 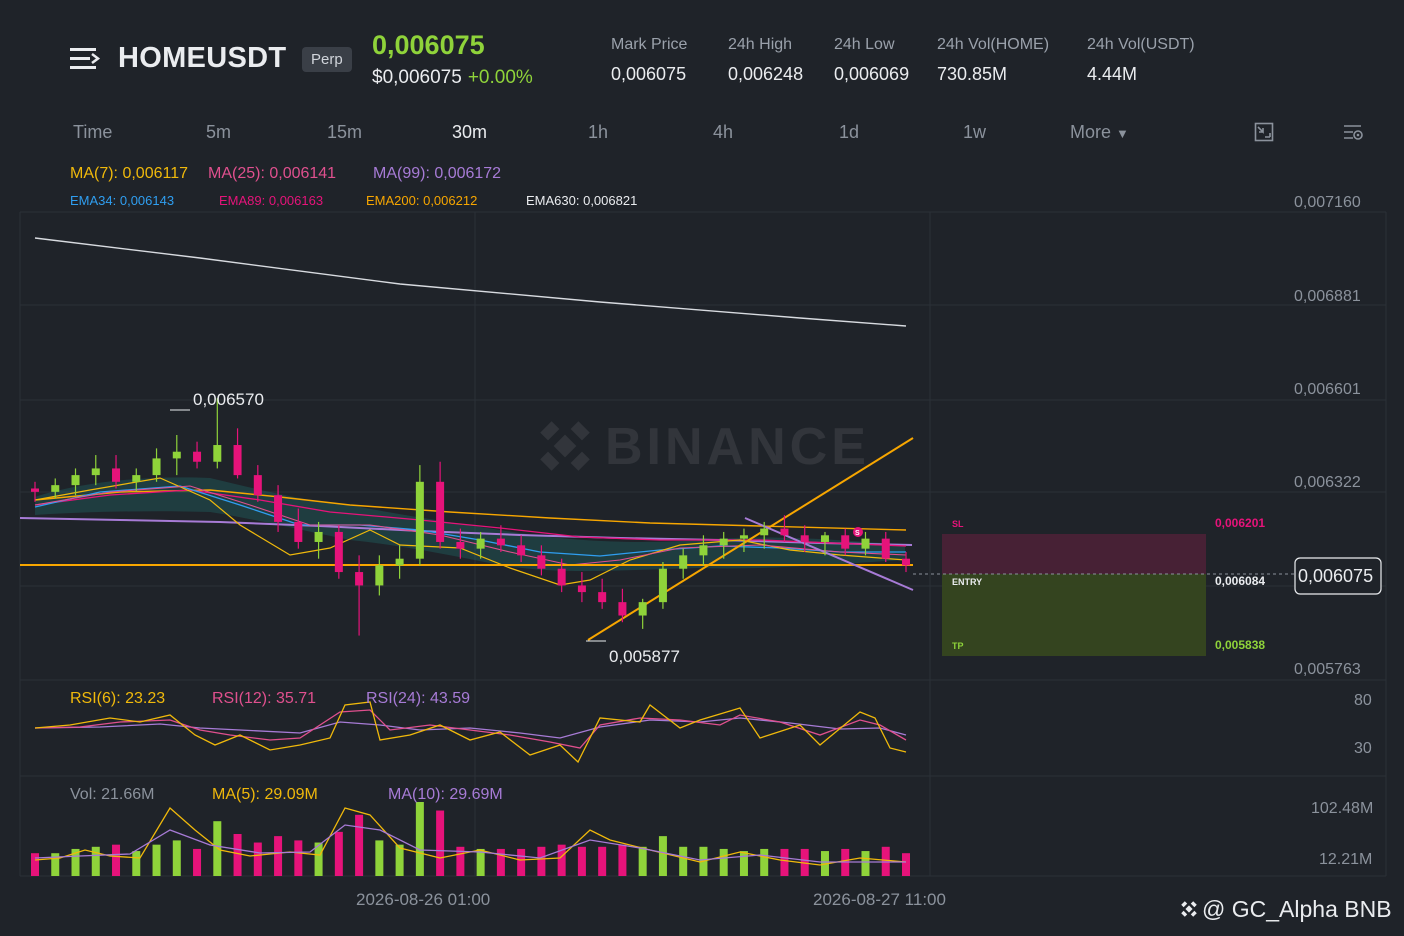 I want to click on vol-ma10-legend: MA(10): 29.69M, so click(x=445, y=794).